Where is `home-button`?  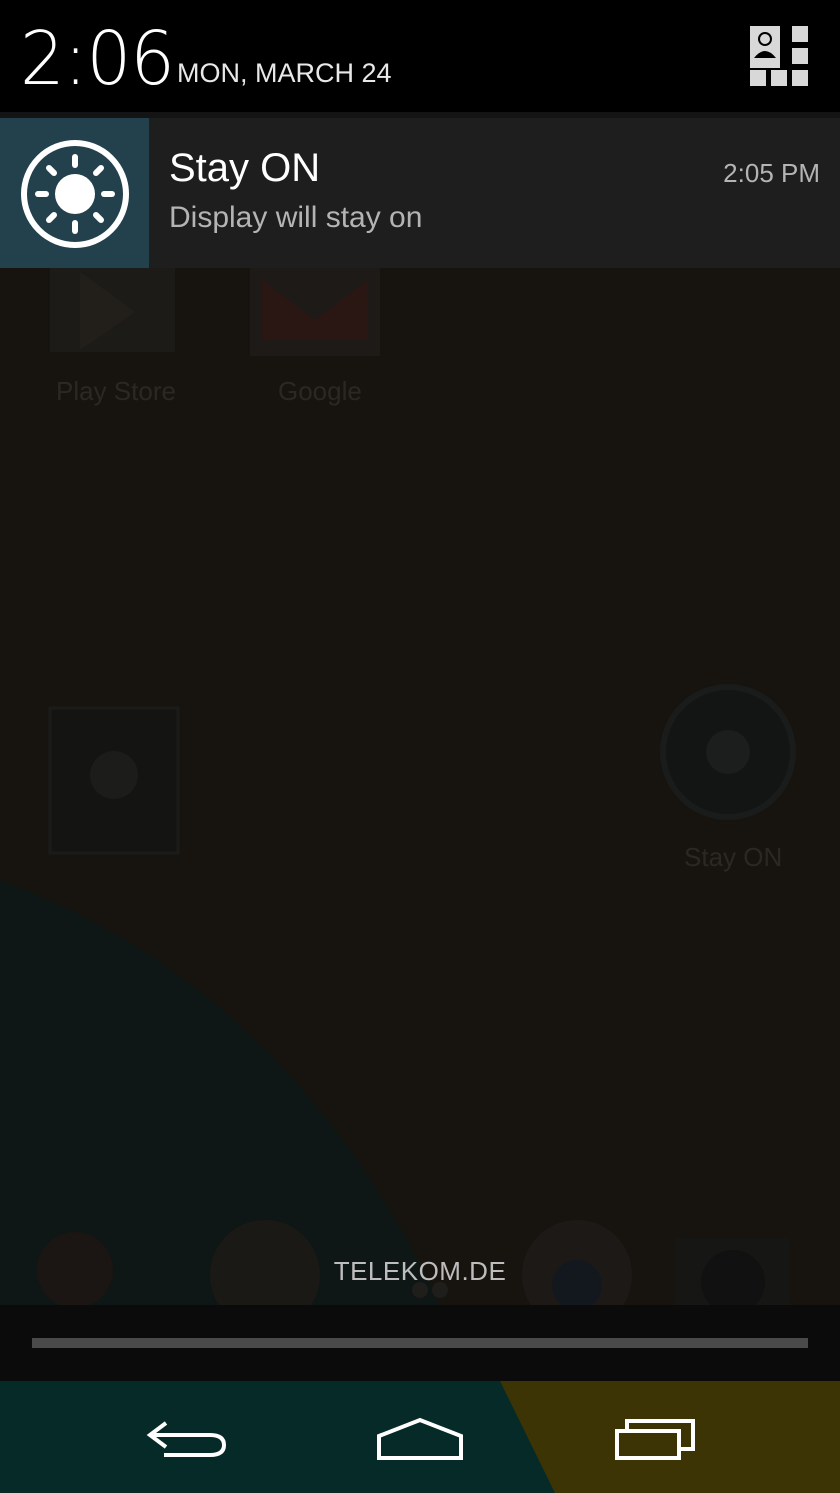 home-button is located at coordinates (420, 1438).